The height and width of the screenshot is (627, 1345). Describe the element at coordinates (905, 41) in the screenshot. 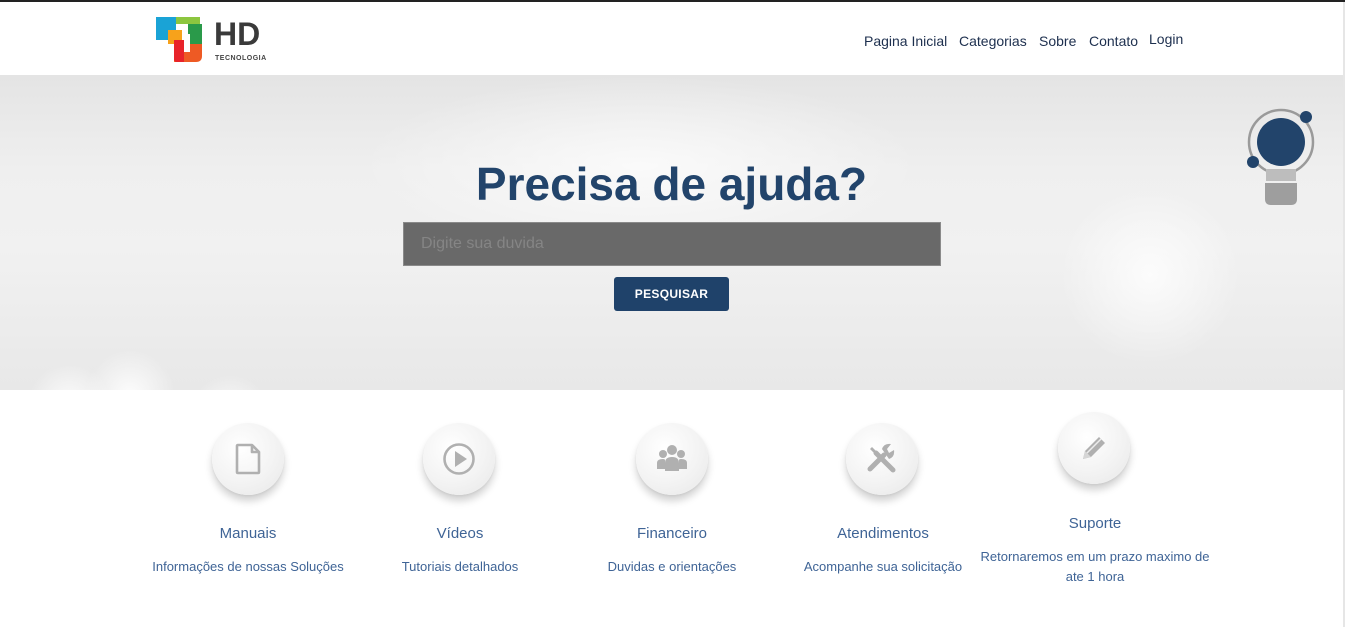

I see `nav-pagina-inicial: Pagina Inicial` at that location.